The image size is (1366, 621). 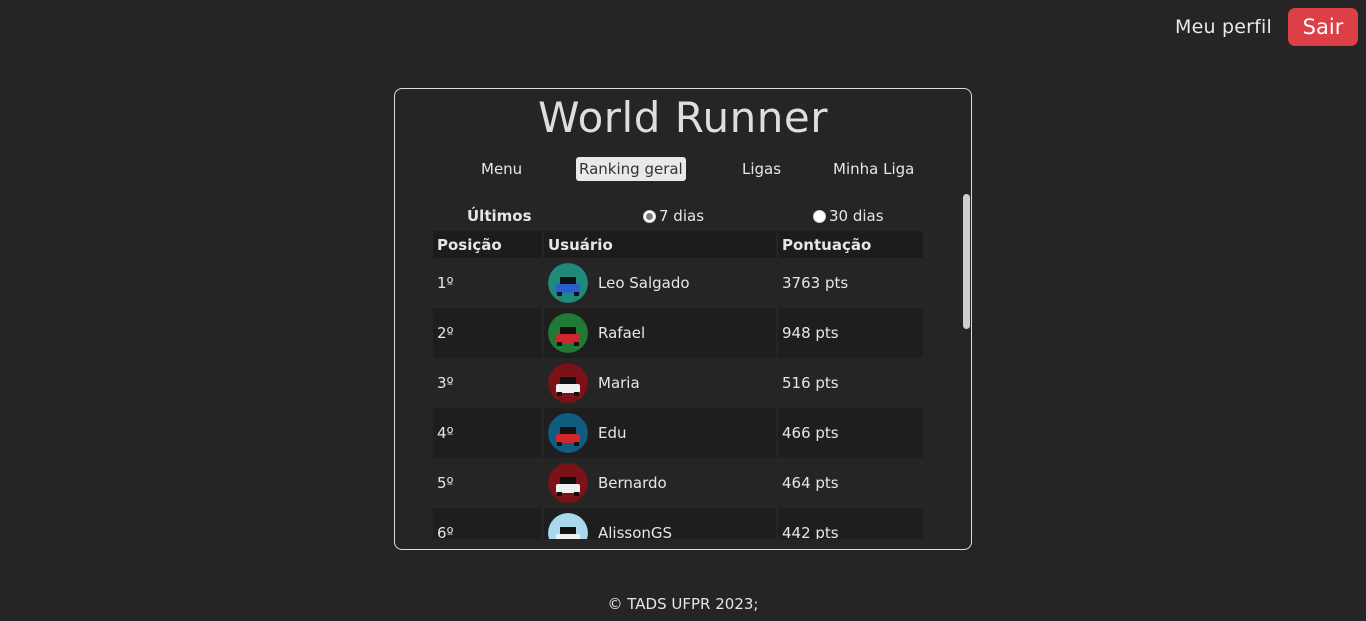 What do you see at coordinates (499, 216) in the screenshot?
I see `period-label: Últimos` at bounding box center [499, 216].